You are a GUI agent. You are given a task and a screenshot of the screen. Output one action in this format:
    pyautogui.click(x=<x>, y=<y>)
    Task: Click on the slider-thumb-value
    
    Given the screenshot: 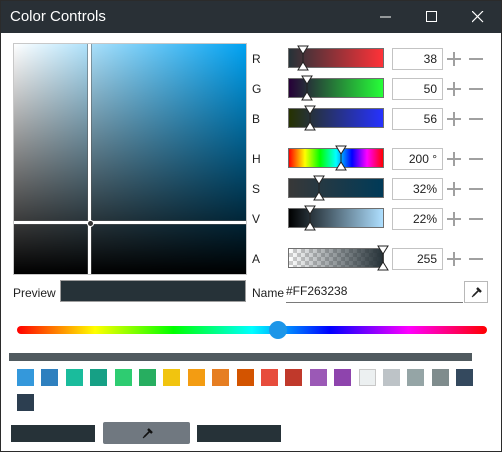 What is the action you would take?
    pyautogui.click(x=309, y=218)
    